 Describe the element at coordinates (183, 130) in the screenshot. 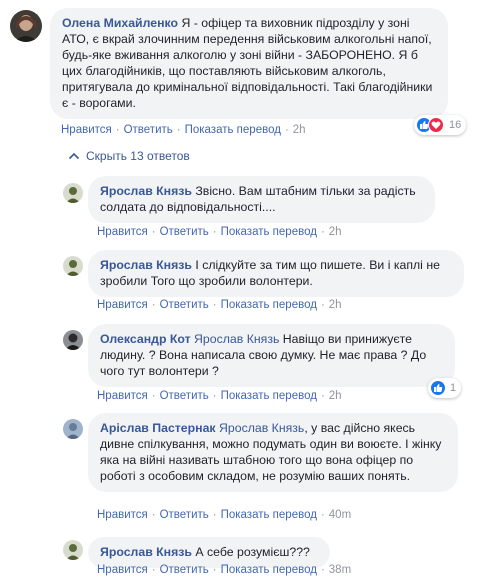

I see `comment-actions: Нравится · Ответить · Показать перевод · 2h` at that location.